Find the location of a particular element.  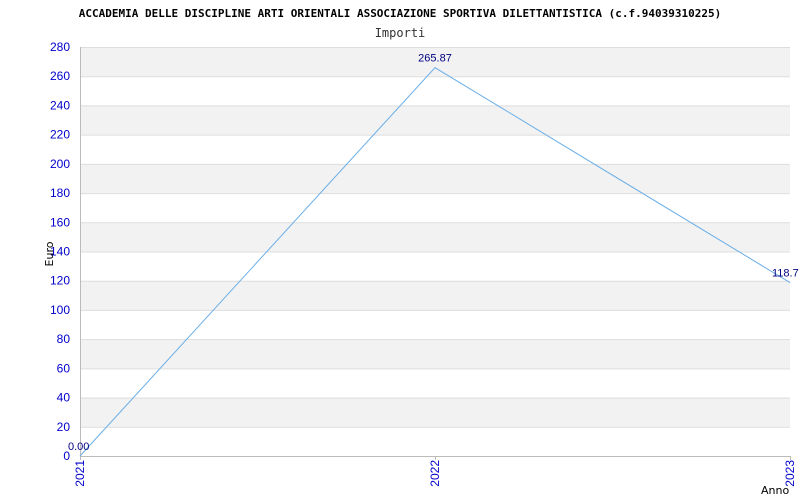

chart-subtitle: Importi is located at coordinates (400, 33).